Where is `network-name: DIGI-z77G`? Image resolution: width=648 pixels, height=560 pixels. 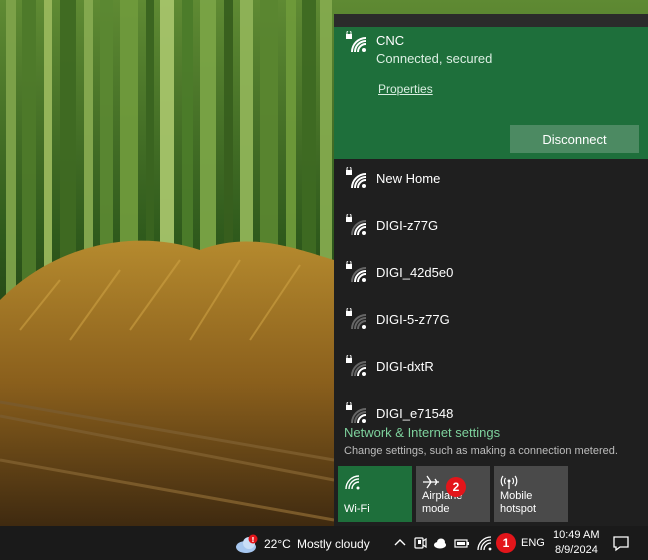
network-name: DIGI-z77G is located at coordinates (407, 225).